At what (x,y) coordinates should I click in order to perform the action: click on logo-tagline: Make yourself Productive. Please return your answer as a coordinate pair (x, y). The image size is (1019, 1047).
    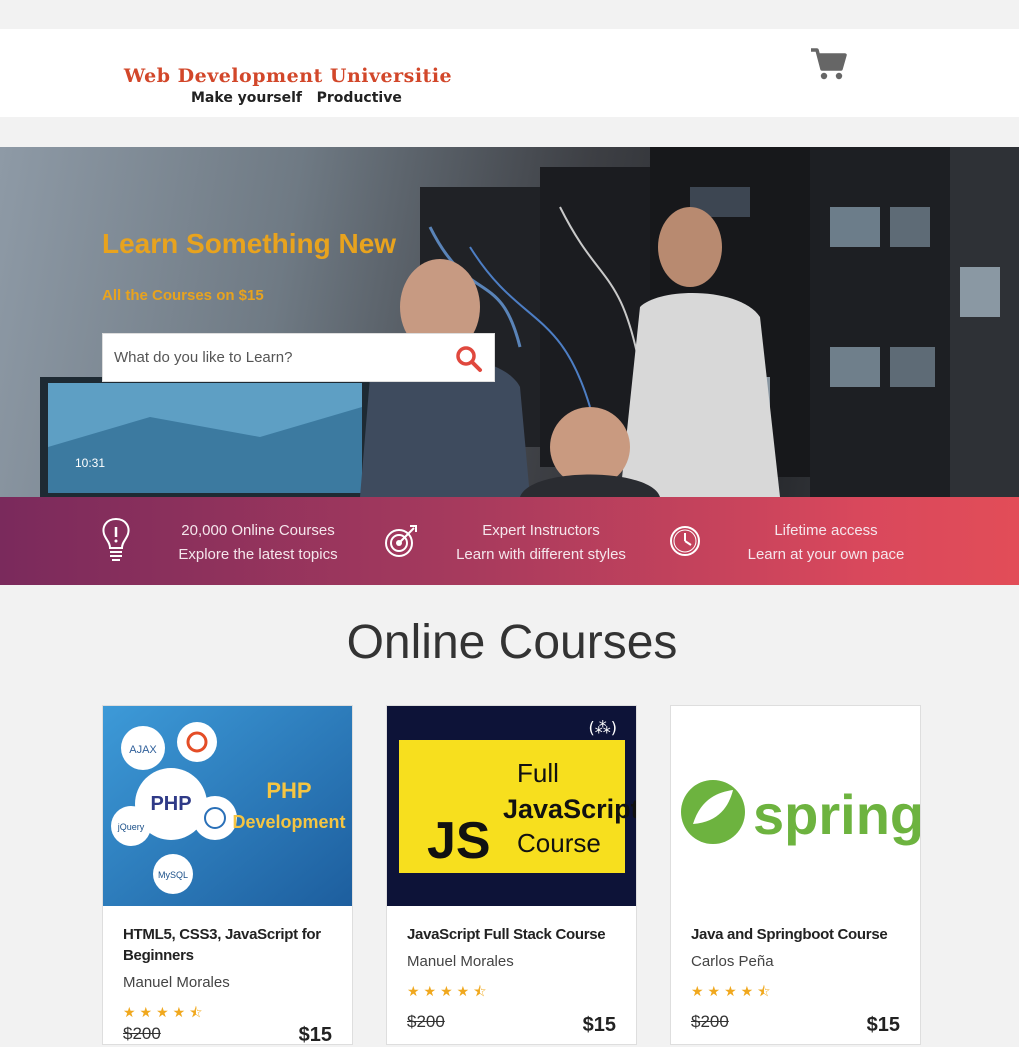
    Looking at the image, I should click on (296, 98).